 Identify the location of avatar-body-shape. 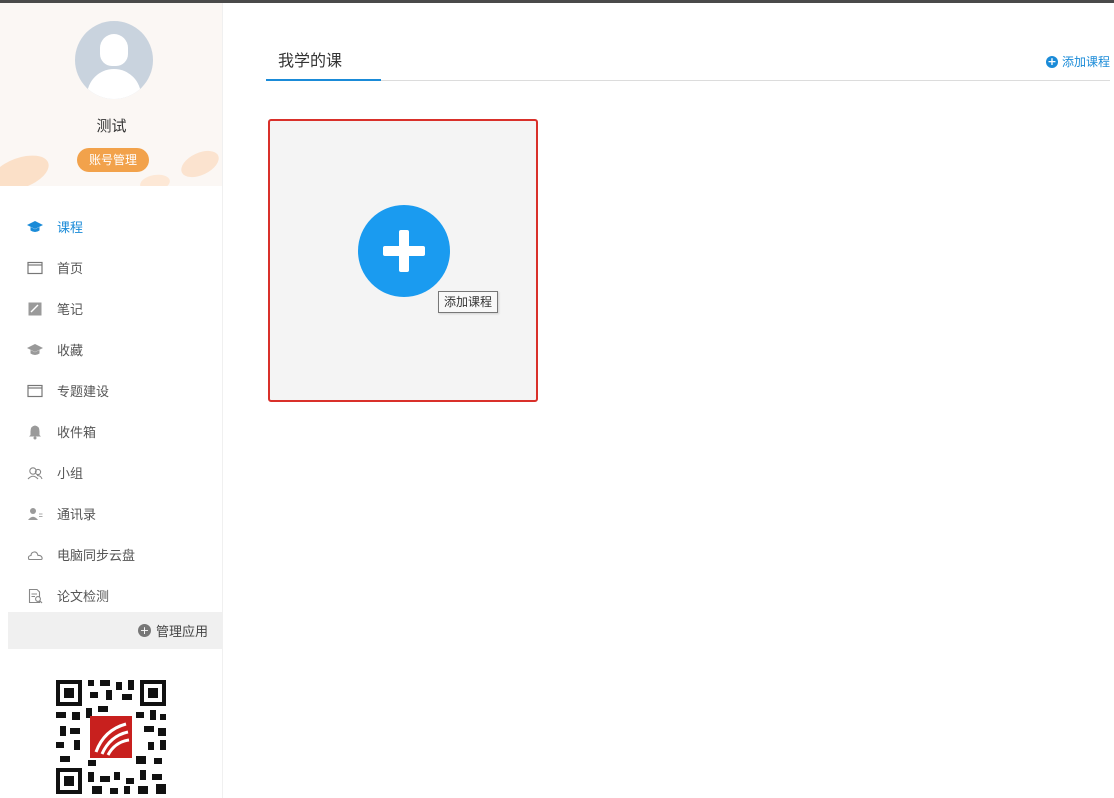
(114, 84).